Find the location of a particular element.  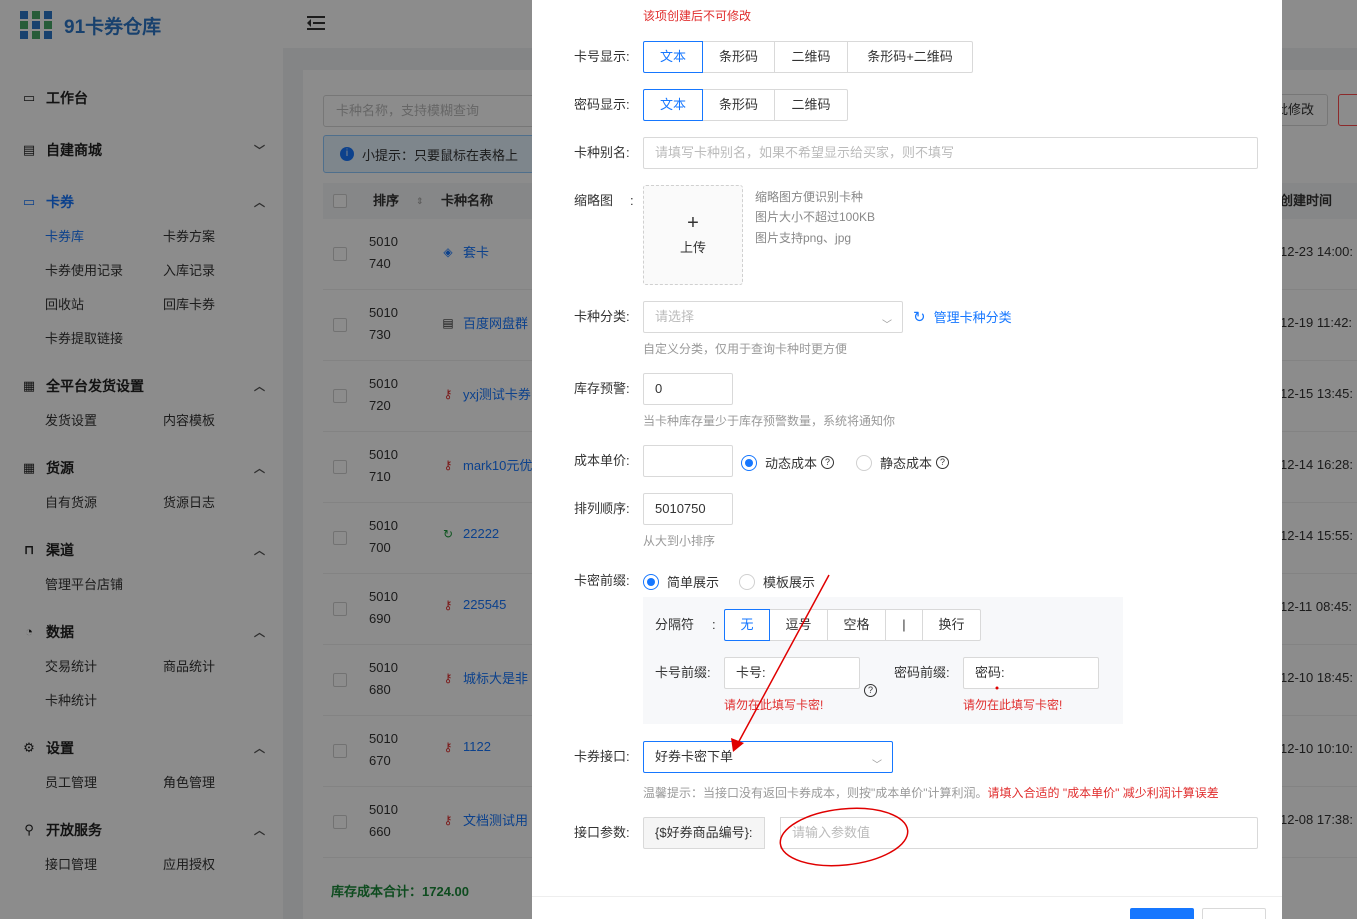

manage-category-label: 管理卡种分类 is located at coordinates (972, 317).